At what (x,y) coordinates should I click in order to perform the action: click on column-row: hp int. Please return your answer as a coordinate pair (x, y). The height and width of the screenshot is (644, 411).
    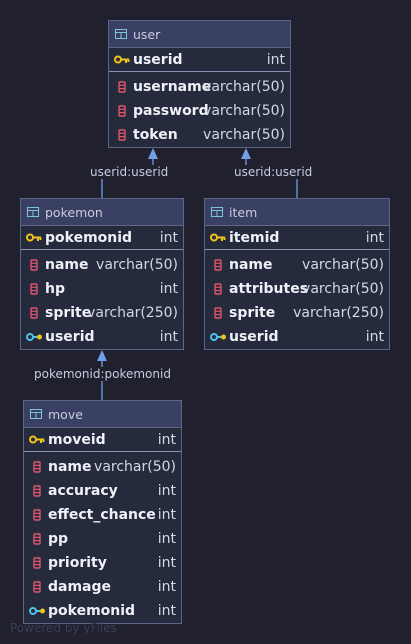
    Looking at the image, I should click on (102, 289).